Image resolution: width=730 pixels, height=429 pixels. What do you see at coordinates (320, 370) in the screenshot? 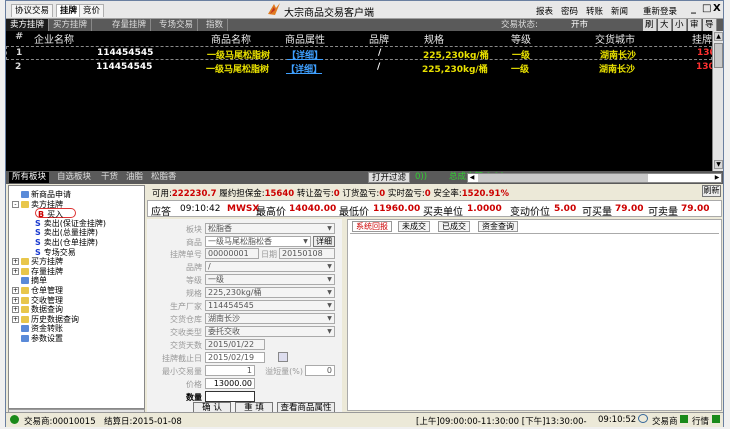
I see `overflow-field: 0` at bounding box center [320, 370].